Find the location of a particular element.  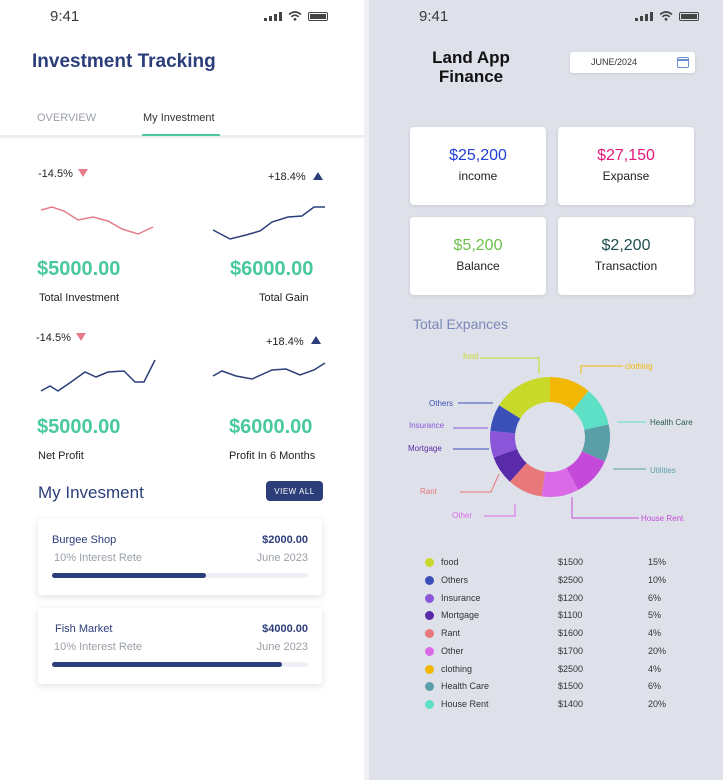

date-picker: JUNE/2024 is located at coordinates (632, 62).